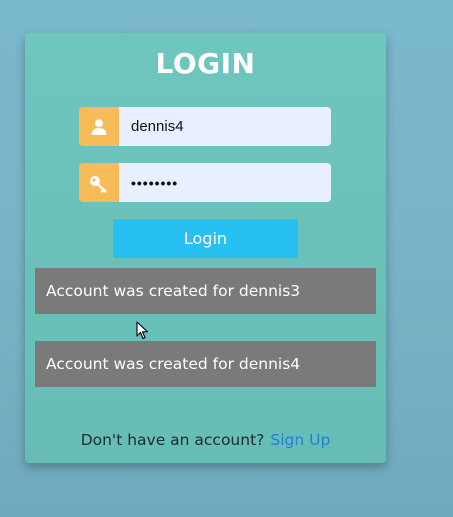  Describe the element at coordinates (205, 238) in the screenshot. I see `login-button: Login` at that location.